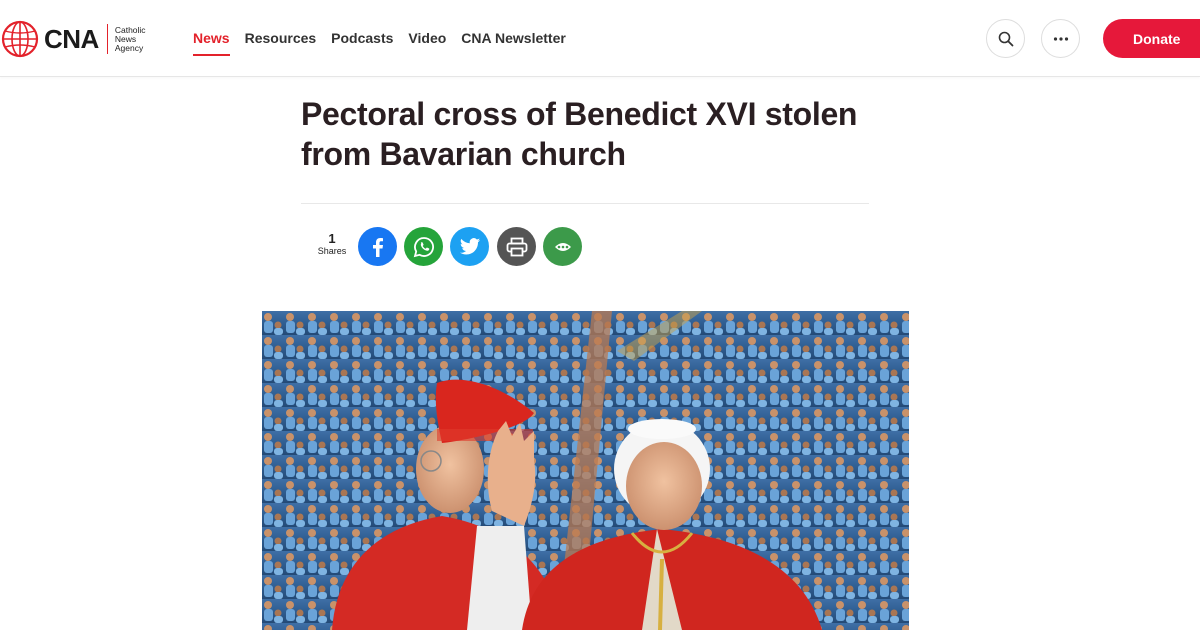 Image resolution: width=1200 pixels, height=630 pixels. What do you see at coordinates (281, 38) in the screenshot?
I see `nav-item-resources: Resources` at bounding box center [281, 38].